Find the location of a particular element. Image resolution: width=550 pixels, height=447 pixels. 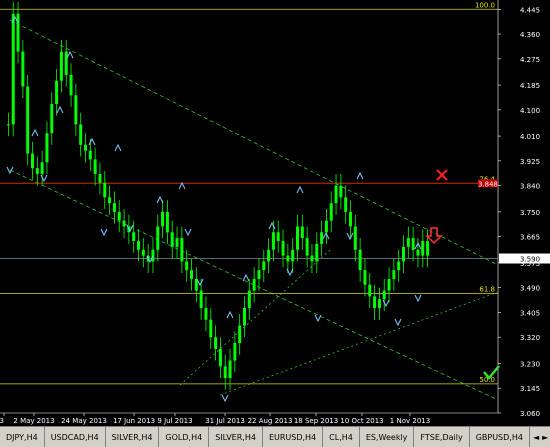

tab-1: USDCAD,H4 is located at coordinates (75, 437).